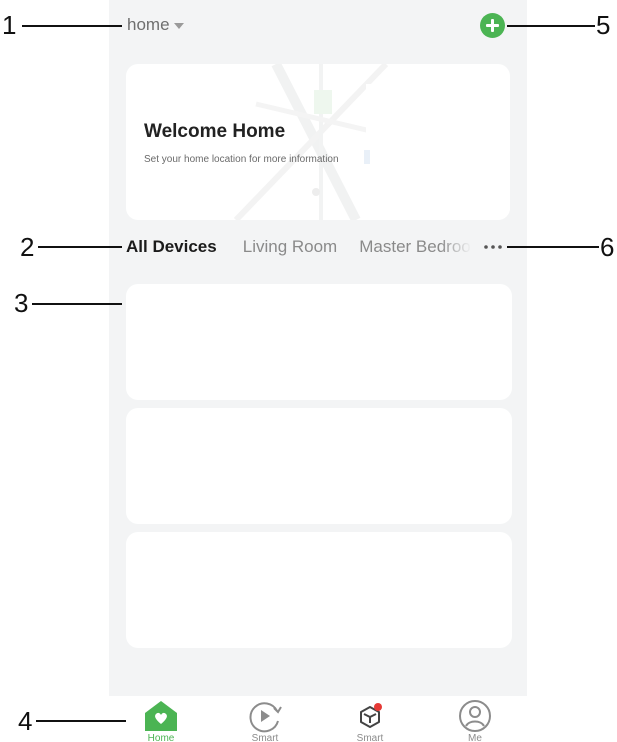 This screenshot has width=617, height=742. I want to click on plus-icon, so click(492, 25).